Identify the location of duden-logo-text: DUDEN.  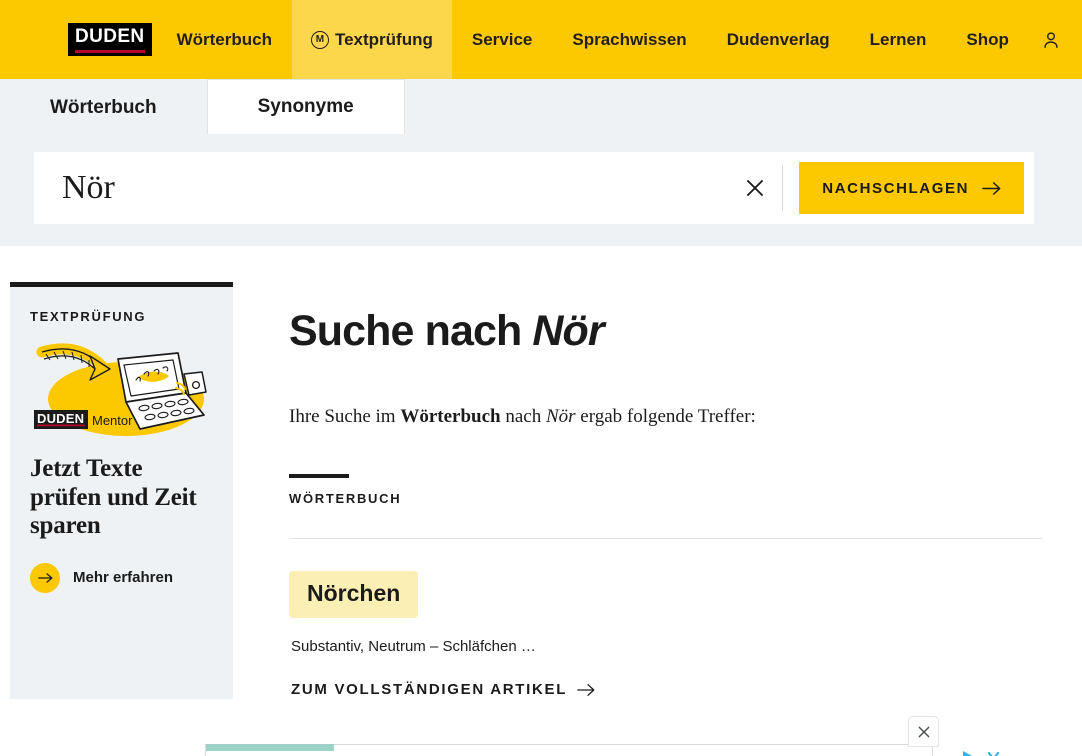
(110, 37).